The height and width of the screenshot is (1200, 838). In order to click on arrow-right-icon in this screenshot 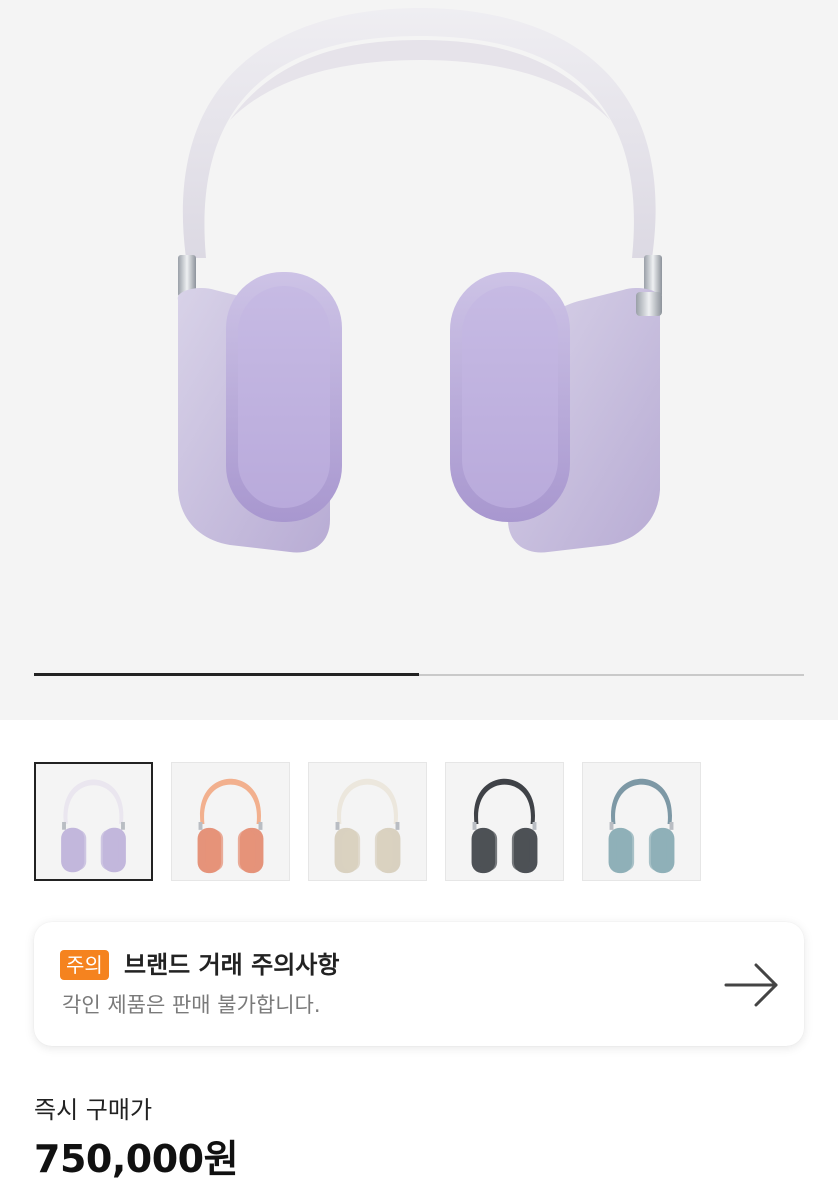, I will do `click(752, 985)`.